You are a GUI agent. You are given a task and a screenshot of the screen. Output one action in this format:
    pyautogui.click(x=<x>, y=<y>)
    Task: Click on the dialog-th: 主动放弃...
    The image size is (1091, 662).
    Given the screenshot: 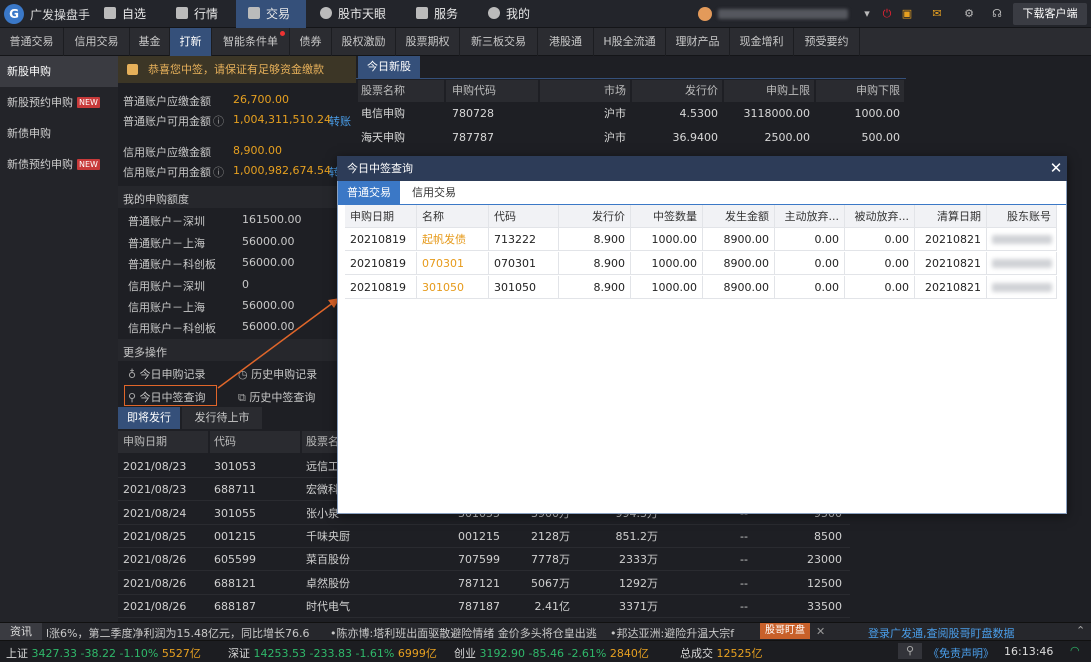 What is the action you would take?
    pyautogui.click(x=810, y=216)
    